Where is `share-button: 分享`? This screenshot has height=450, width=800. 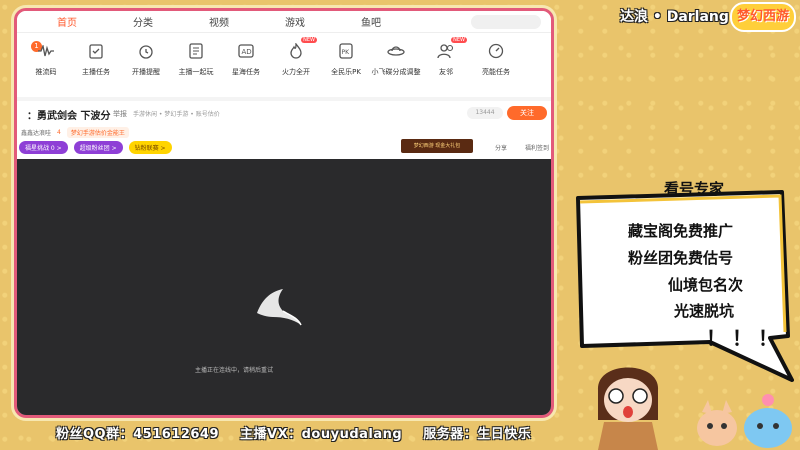
share-button: 分享 is located at coordinates (501, 147).